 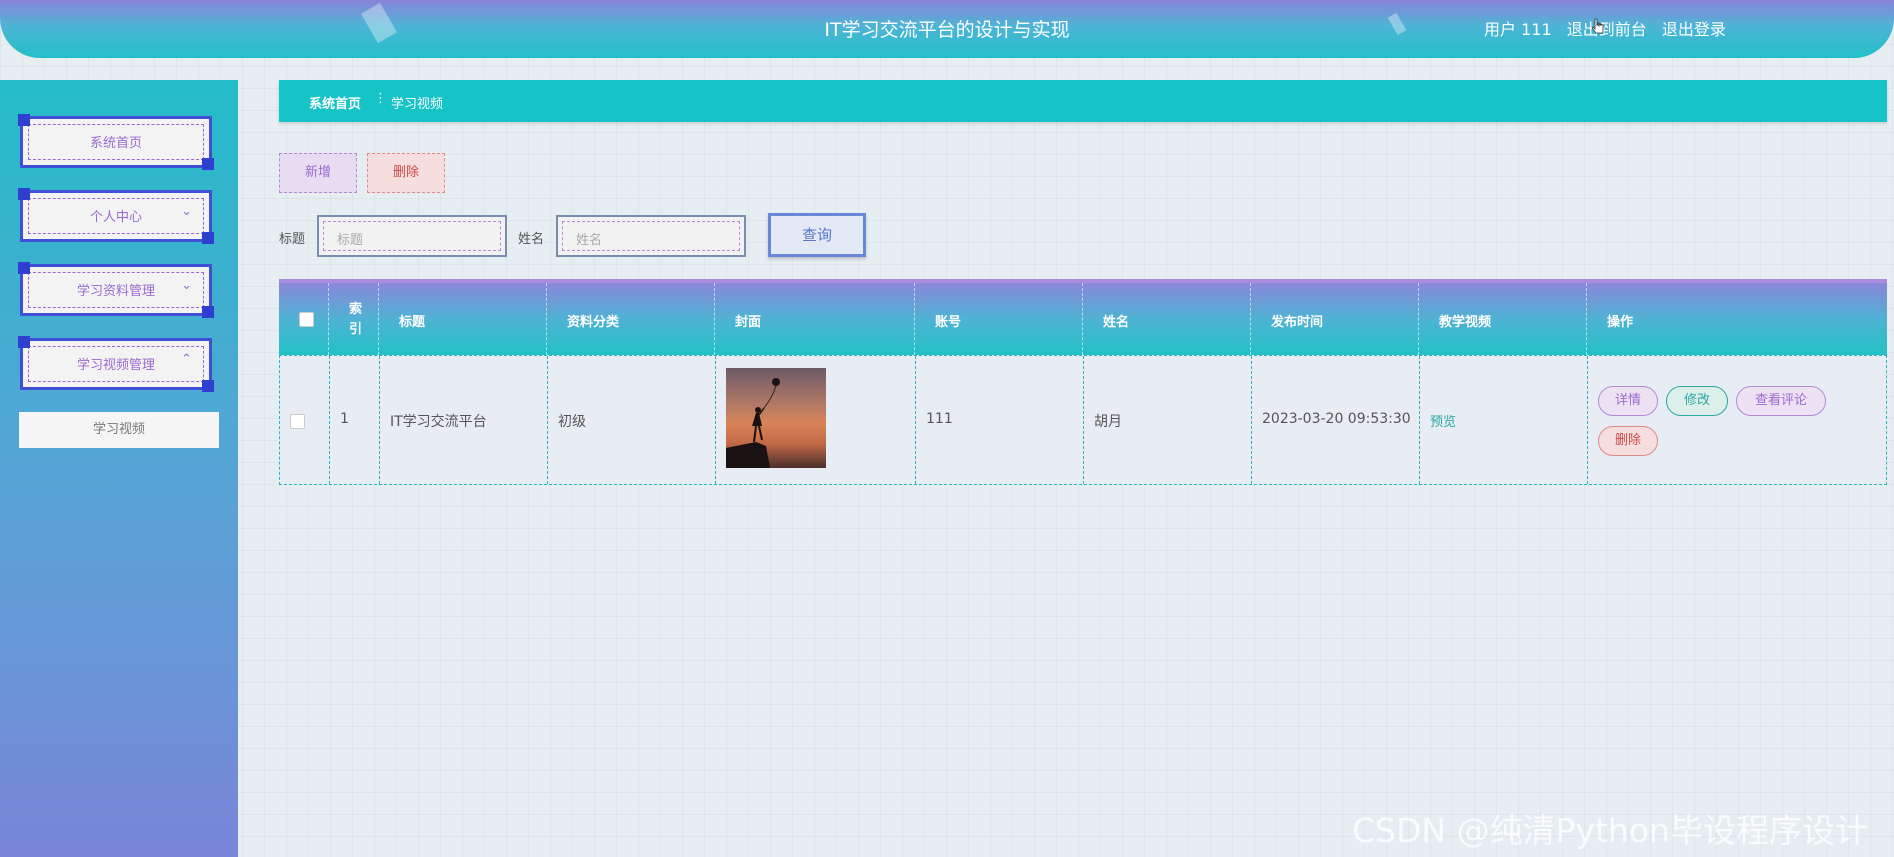 What do you see at coordinates (297, 421) in the screenshot?
I see `row-checkbox` at bounding box center [297, 421].